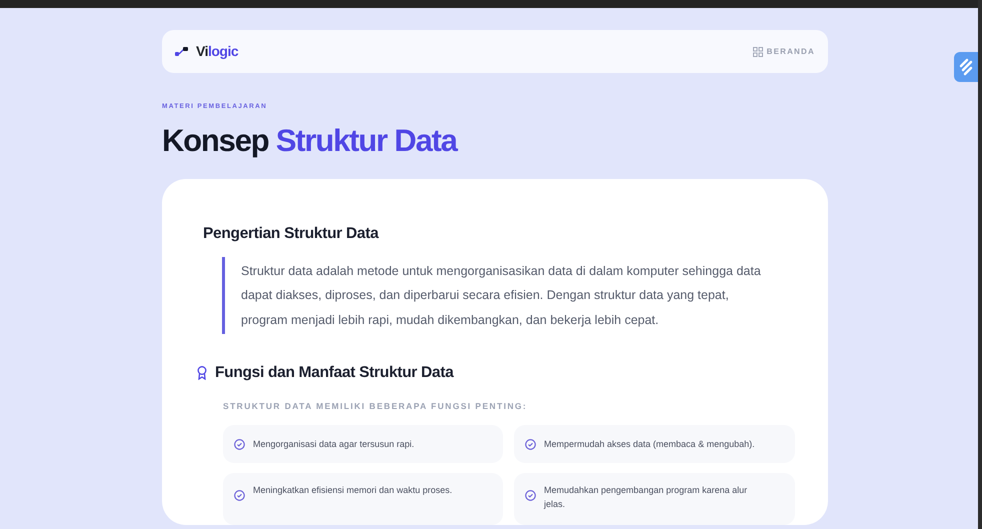 The height and width of the screenshot is (529, 982). What do you see at coordinates (498, 295) in the screenshot?
I see `section-paragraph: Struktur data adalah metode untuk mengorganisasikan data di dalam komputer sehingga data dapat diakses, diproses, dan diperbarui secara efisien. Dengan struktur data yang tepat, program menjadi lebih rapi, mudah dikembangkan, dan bekerja lebih cepat.` at bounding box center [498, 295].